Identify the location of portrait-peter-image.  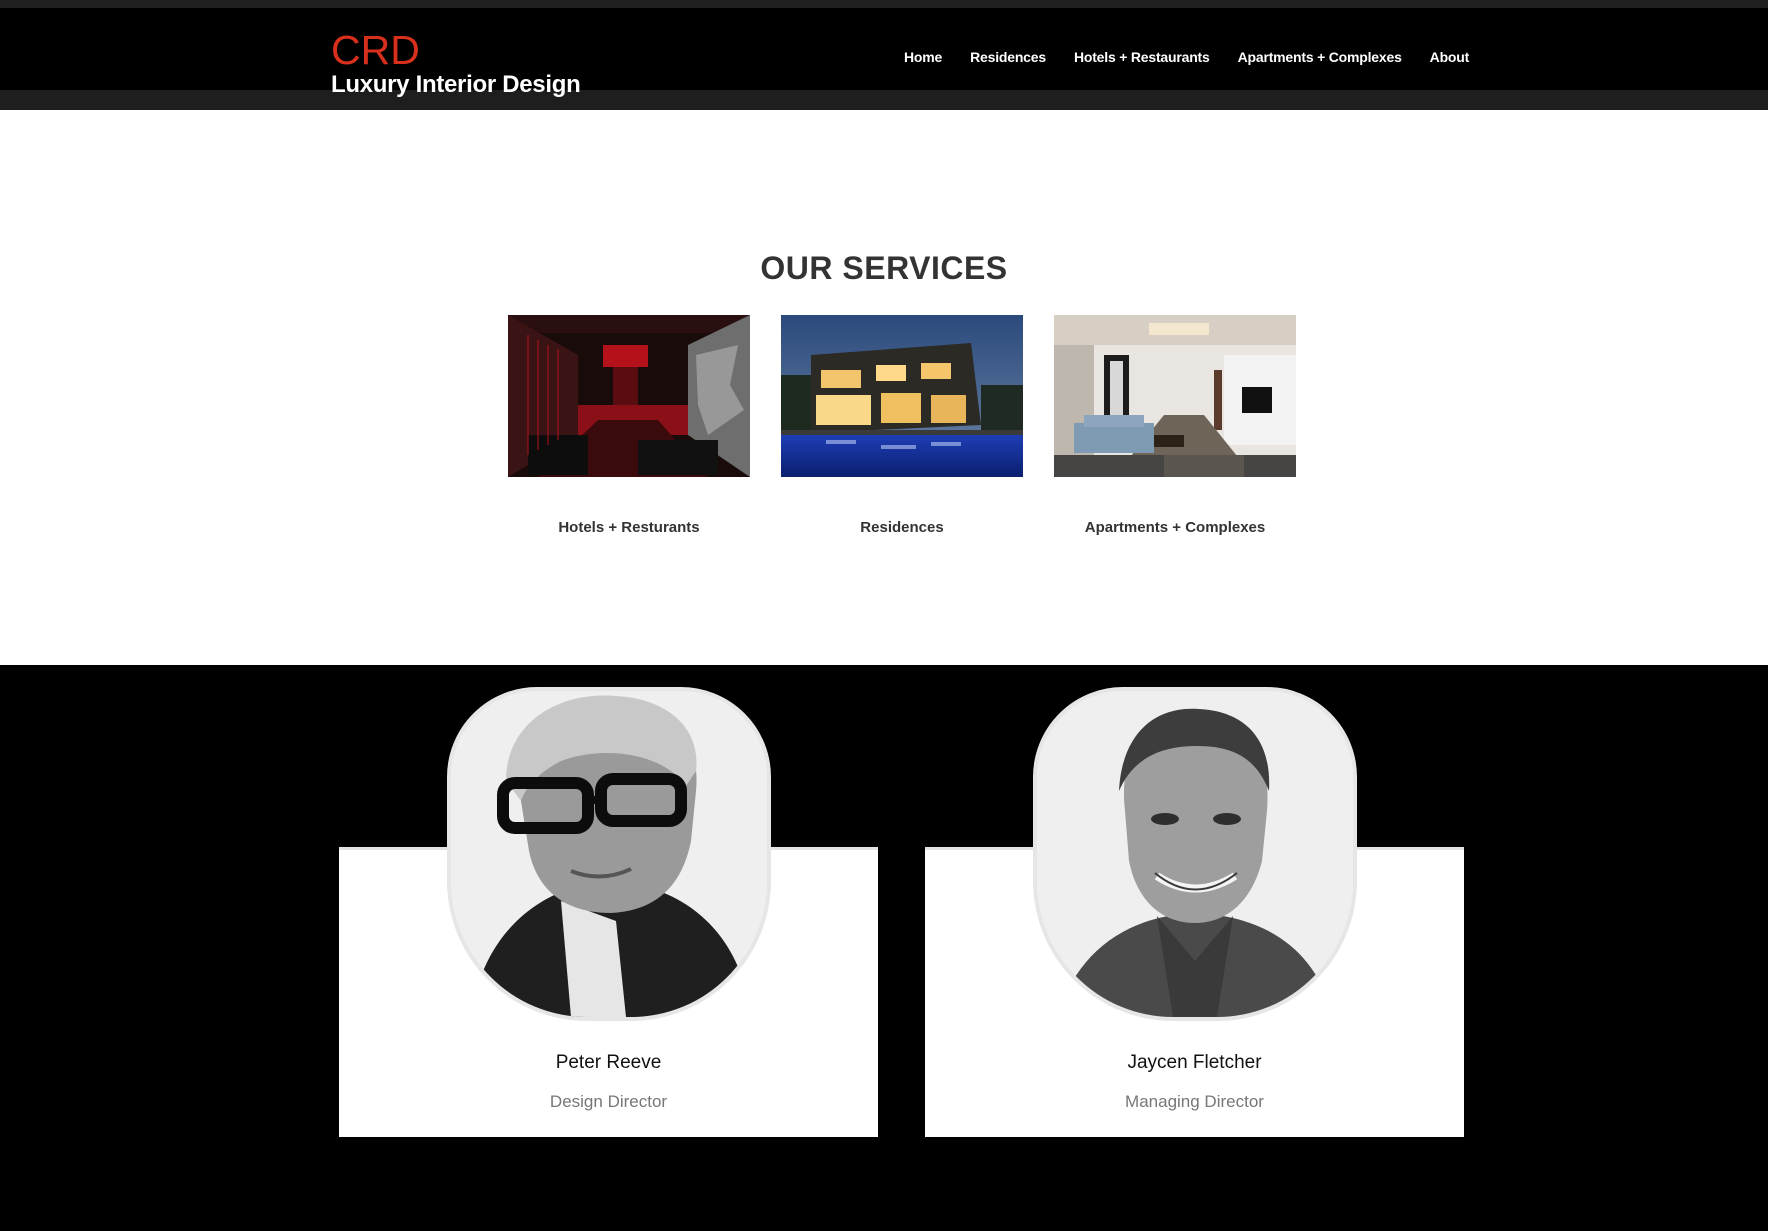
(609, 854).